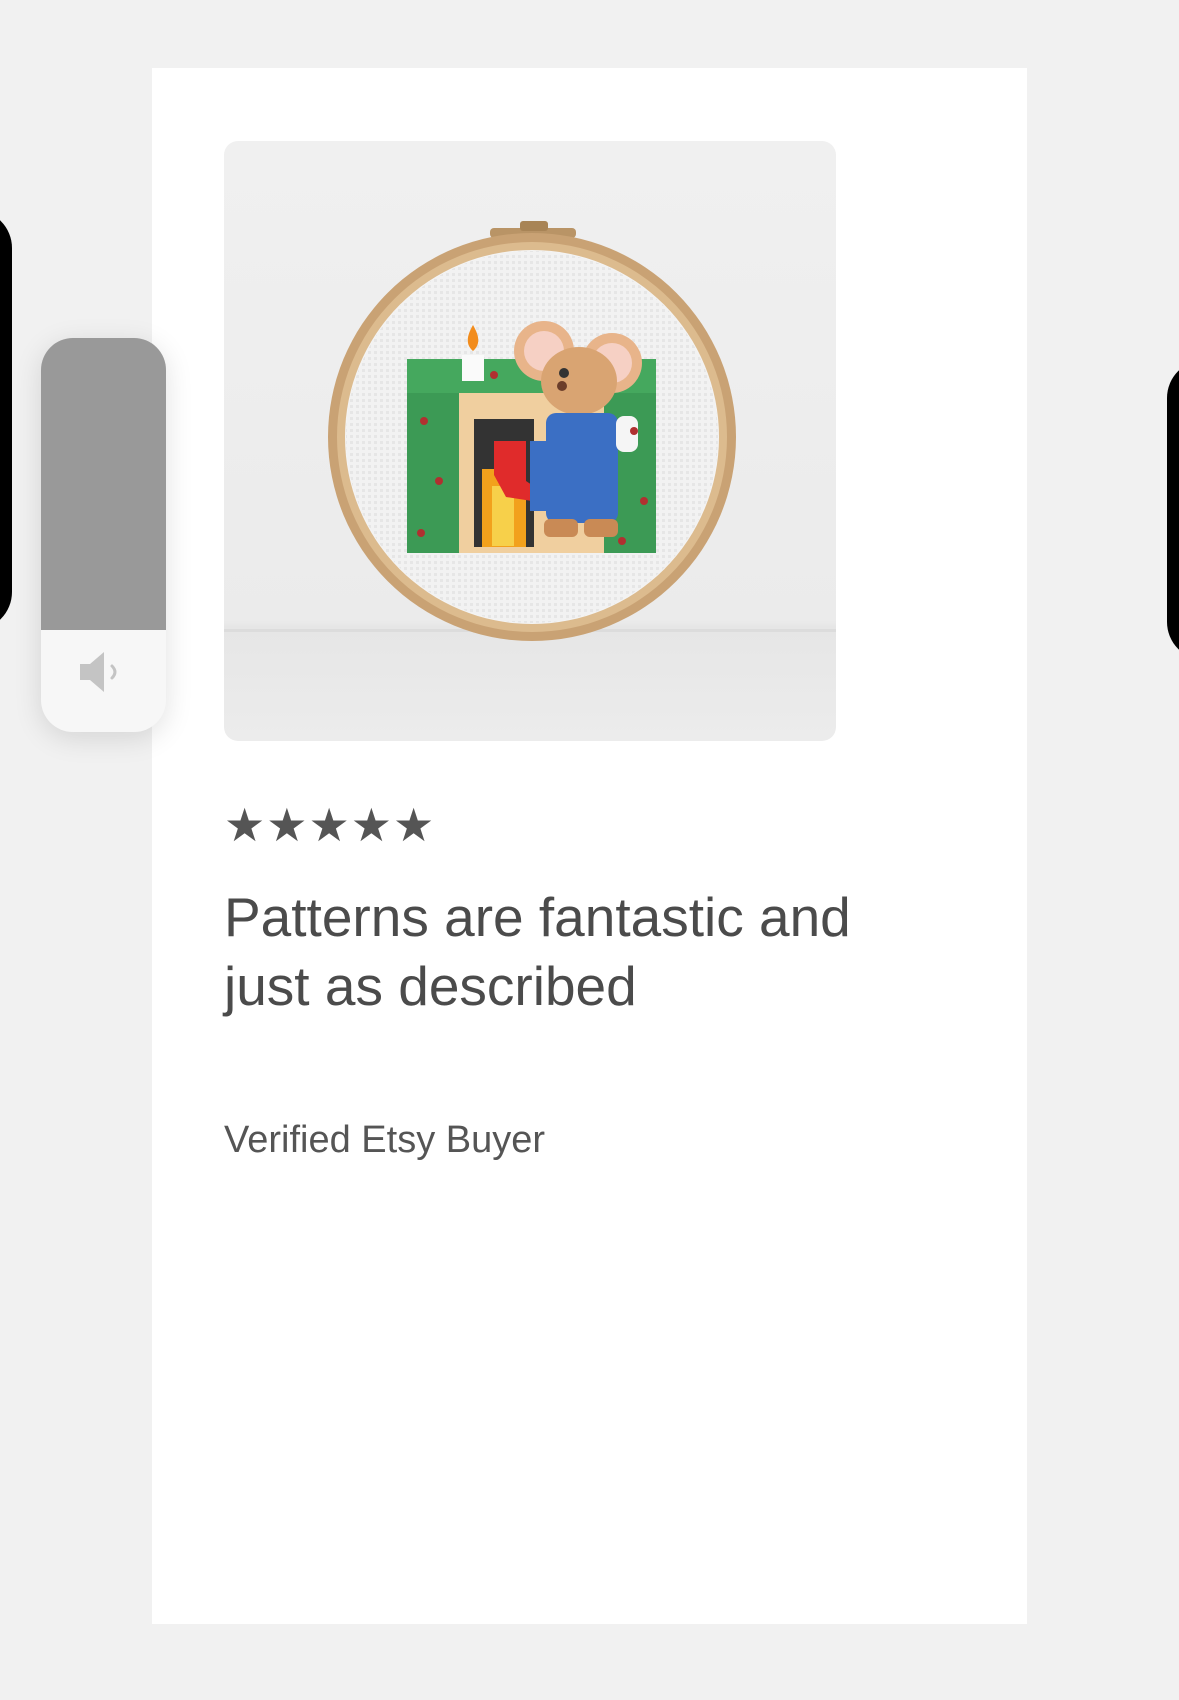  I want to click on rating-stars: ★★★★★, so click(330, 825).